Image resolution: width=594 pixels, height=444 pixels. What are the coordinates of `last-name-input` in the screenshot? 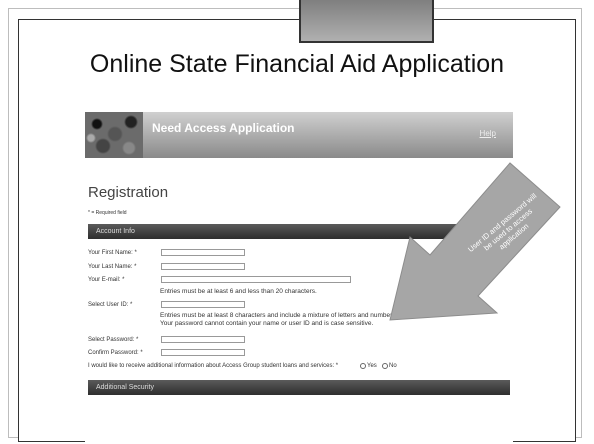 It's located at (203, 266).